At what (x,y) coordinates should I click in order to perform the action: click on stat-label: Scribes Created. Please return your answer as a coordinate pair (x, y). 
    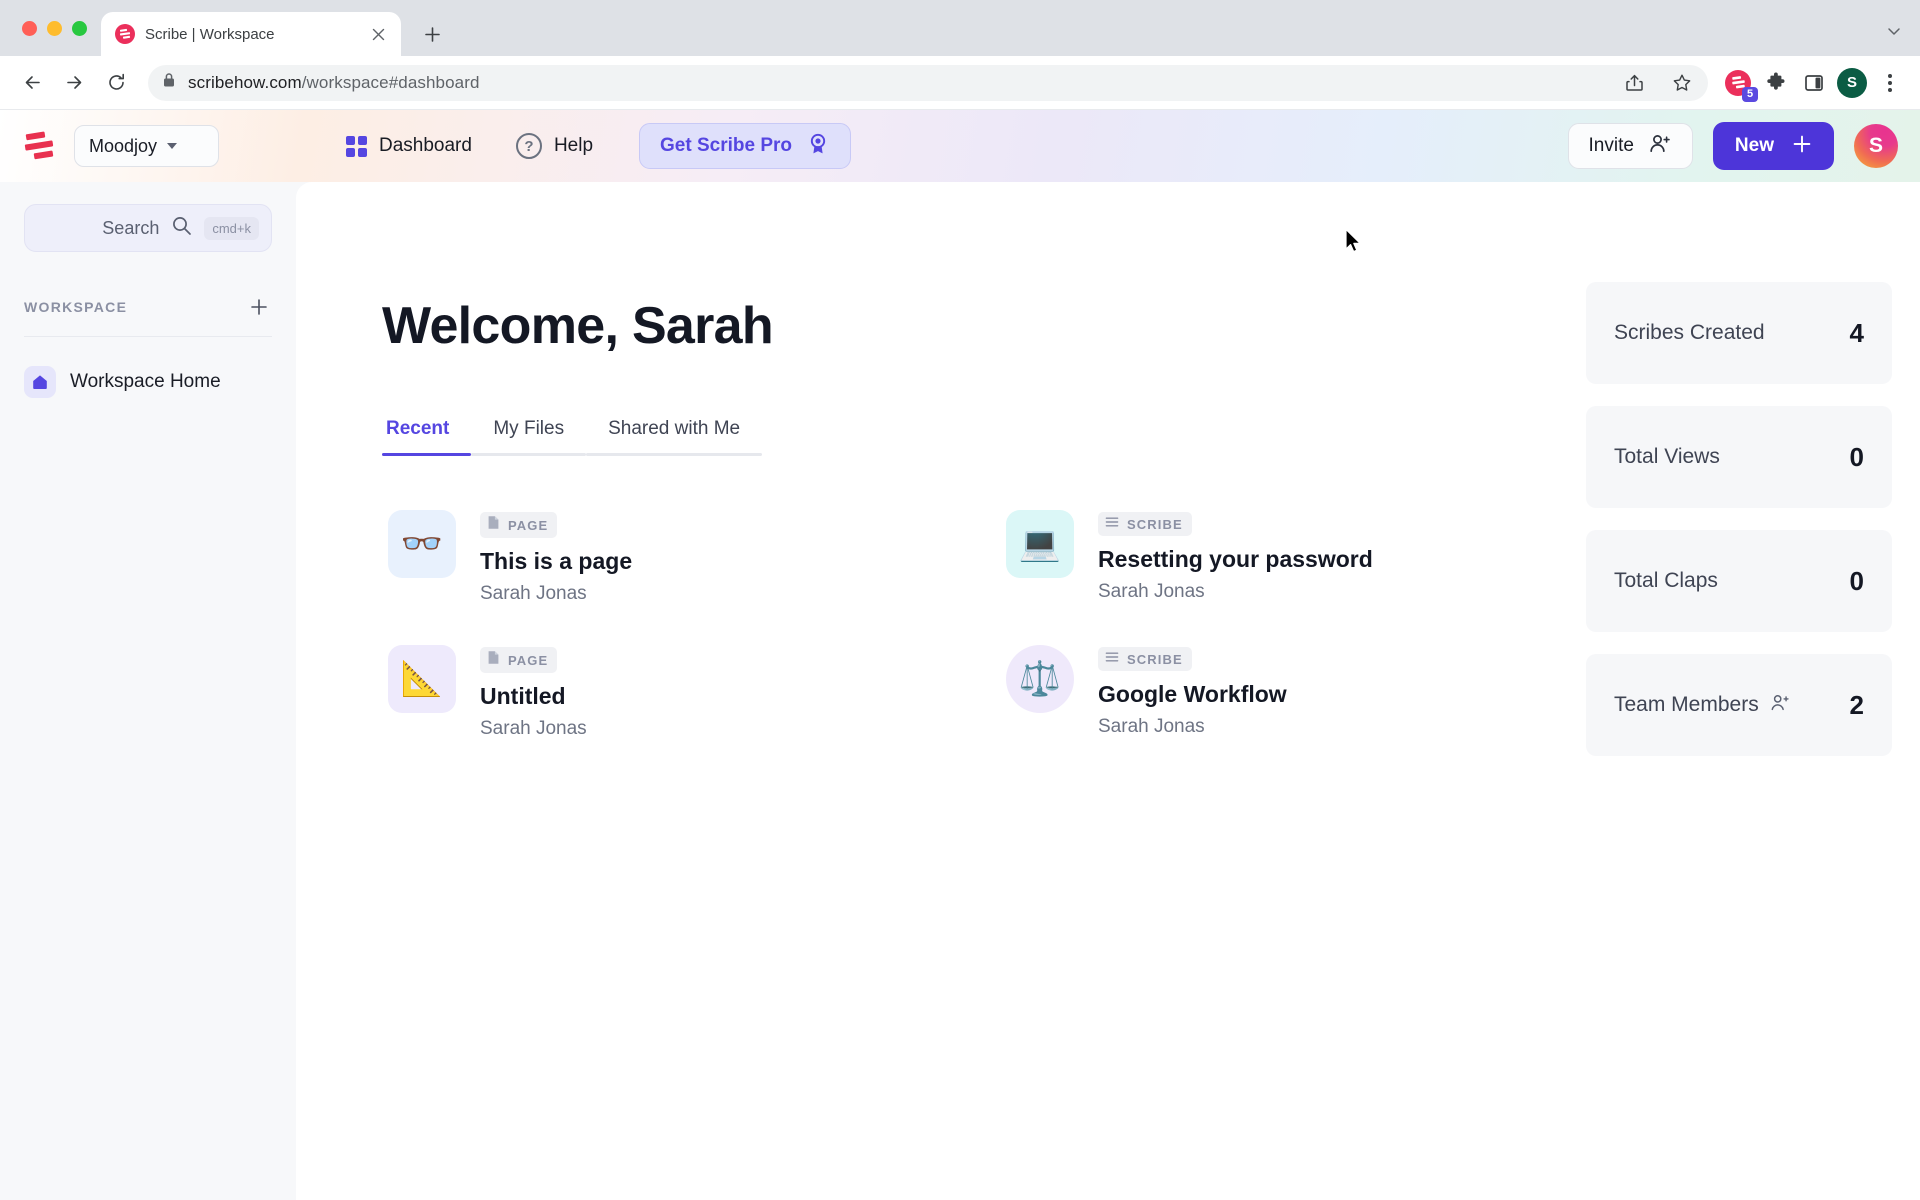
    Looking at the image, I should click on (1689, 332).